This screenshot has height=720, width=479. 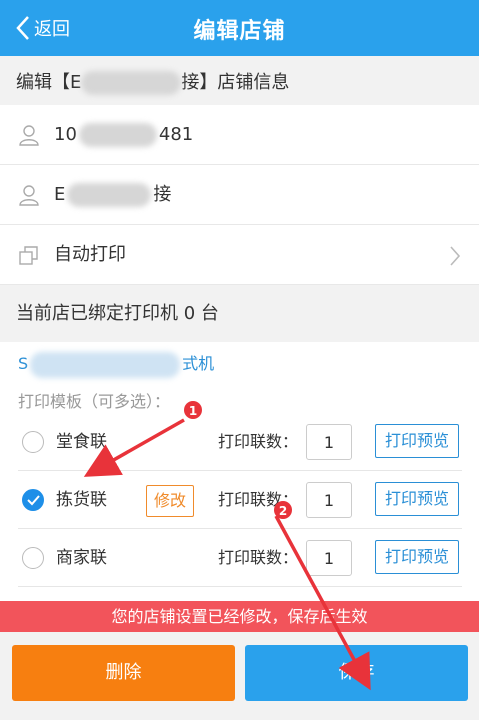 I want to click on auto-print-row: 自动打印, so click(x=239, y=255).